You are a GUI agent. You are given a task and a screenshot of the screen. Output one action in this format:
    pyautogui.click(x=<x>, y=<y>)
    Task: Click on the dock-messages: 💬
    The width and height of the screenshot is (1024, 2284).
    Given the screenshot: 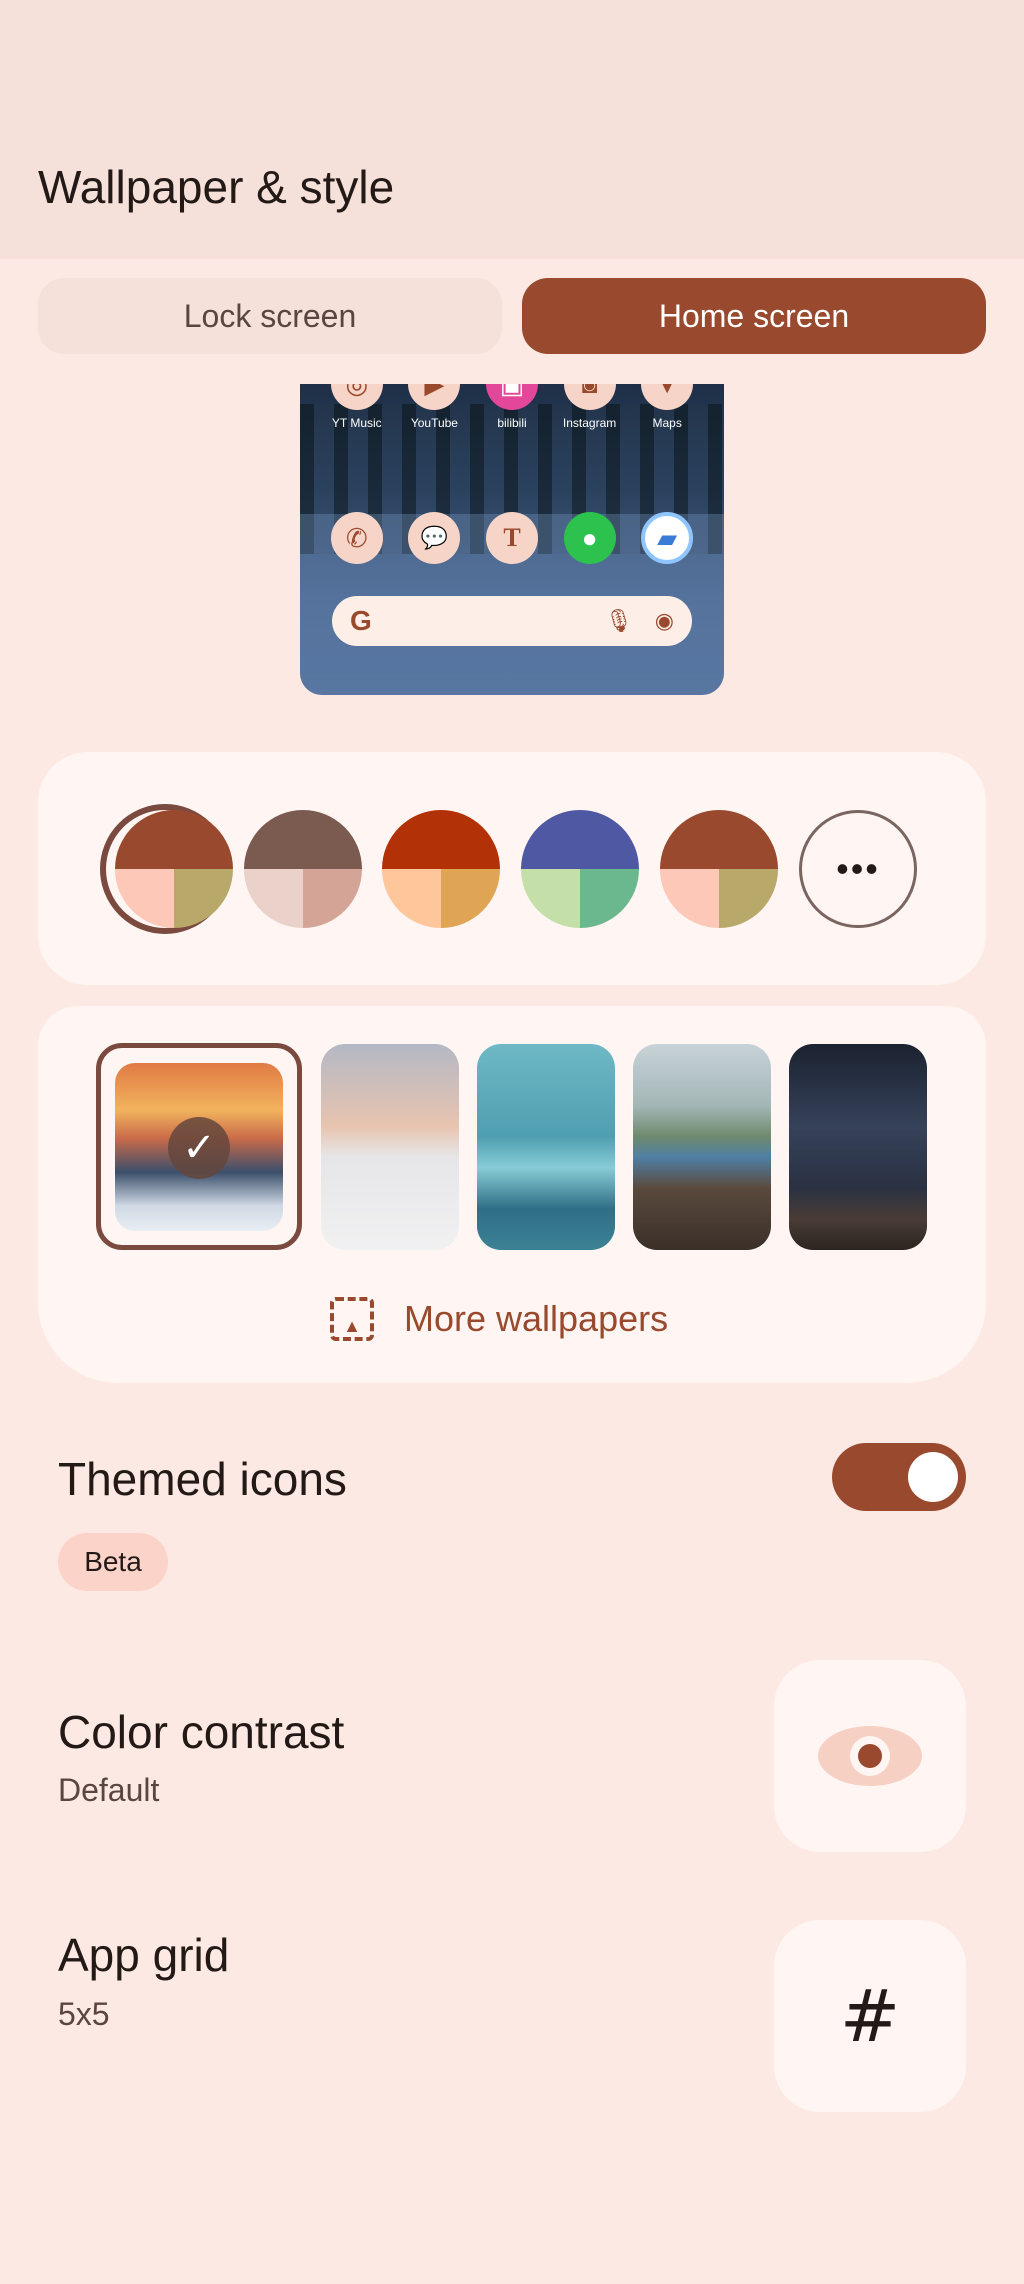 What is the action you would take?
    pyautogui.click(x=434, y=538)
    